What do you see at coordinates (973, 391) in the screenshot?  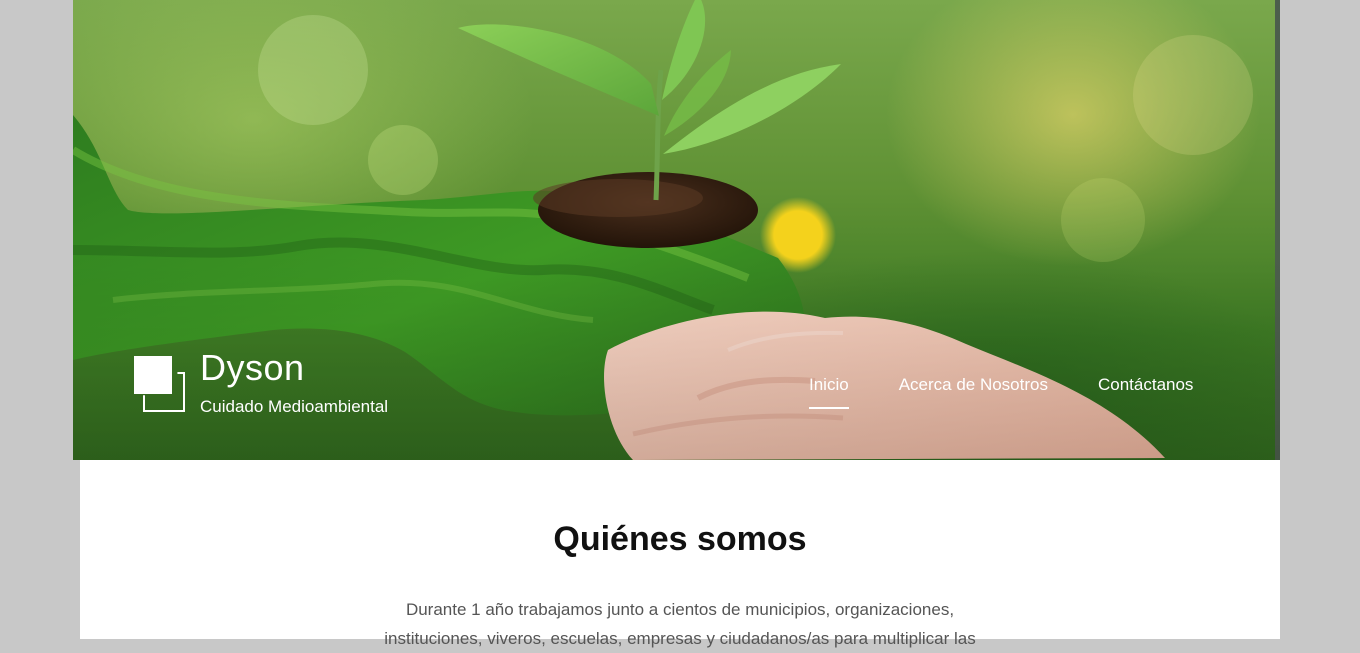 I see `nav-item-acerca-de-nosotros: Acerca de Nosotros` at bounding box center [973, 391].